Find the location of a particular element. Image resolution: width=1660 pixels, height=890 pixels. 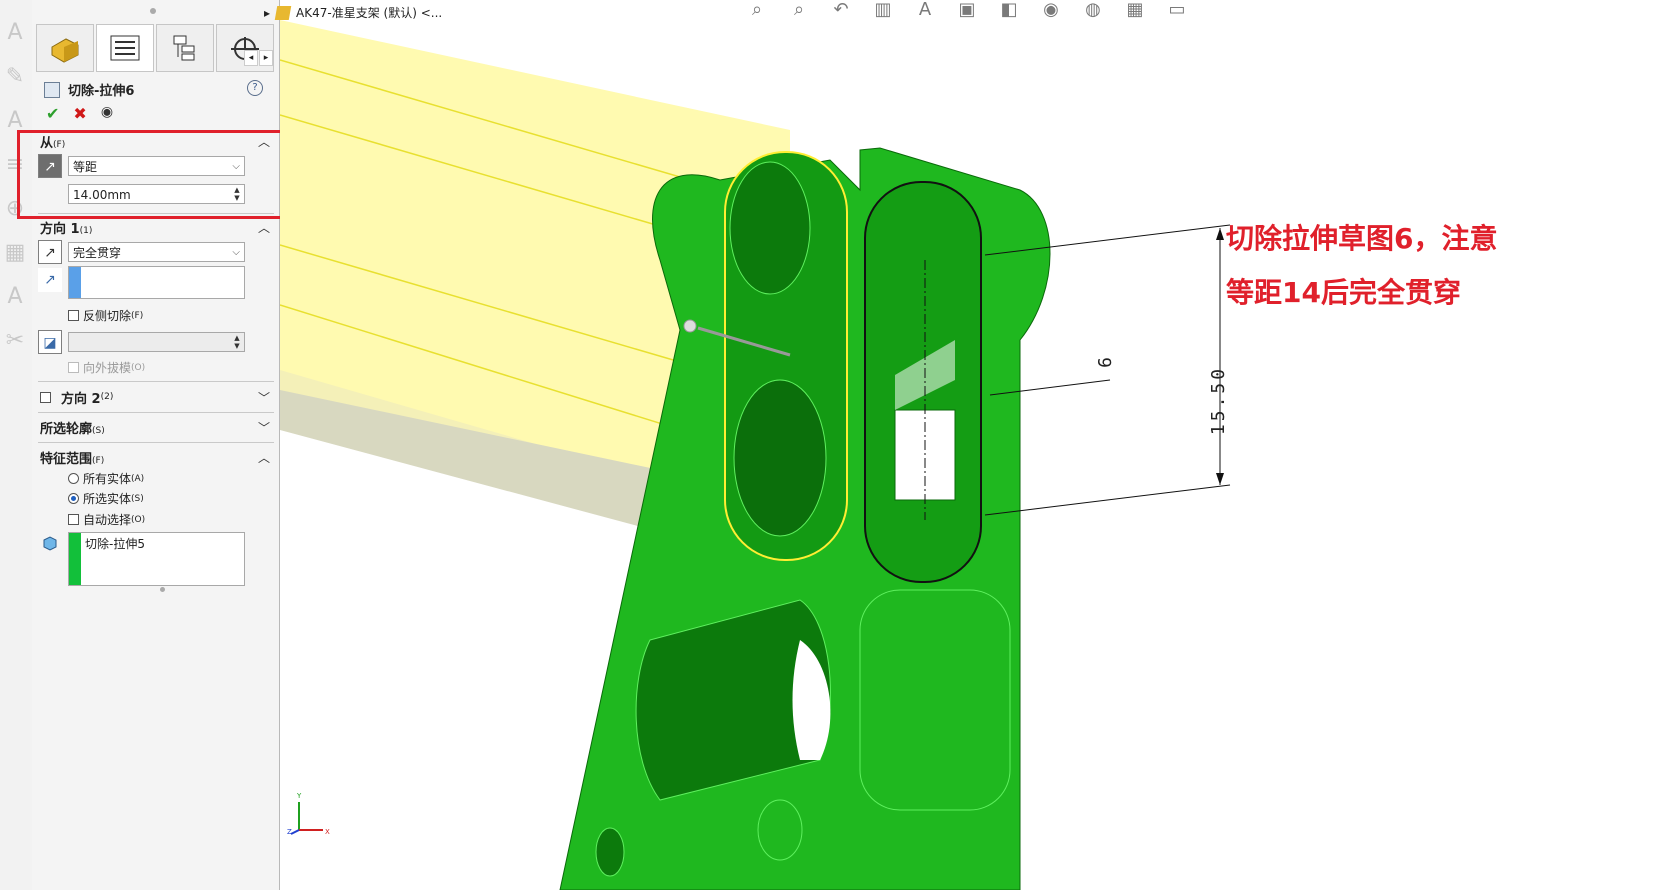

end-condition-value: 完全贯穿 is located at coordinates (97, 253).